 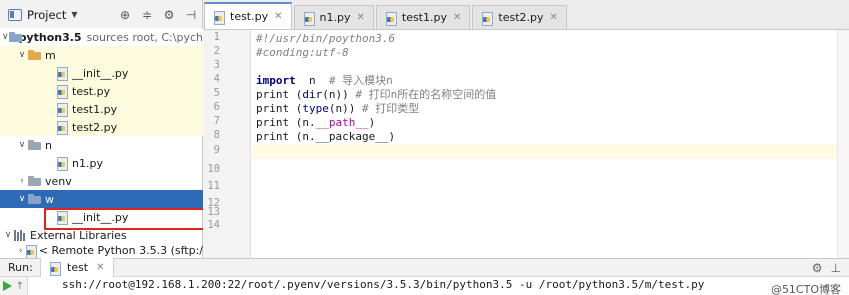 What do you see at coordinates (216, 37) in the screenshot?
I see `line-number: 1` at bounding box center [216, 37].